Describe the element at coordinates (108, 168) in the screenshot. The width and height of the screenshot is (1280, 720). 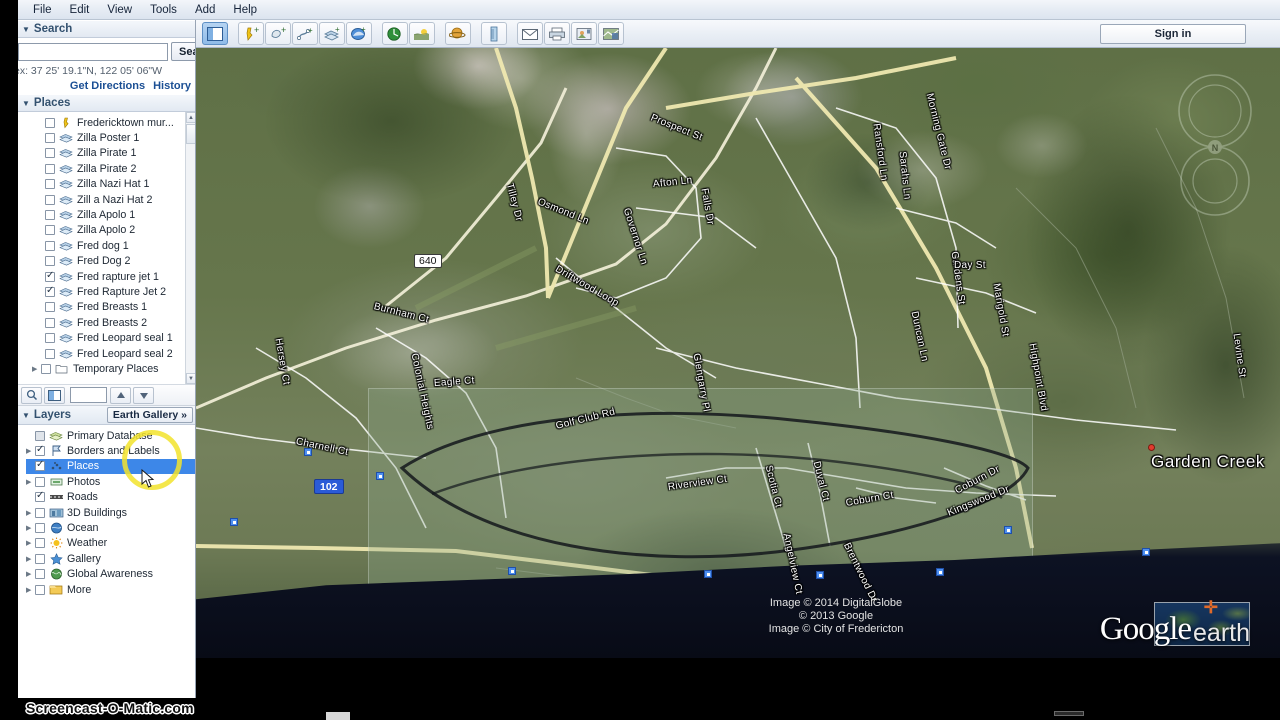
I see `place-item: Zilla Pirate 2` at that location.